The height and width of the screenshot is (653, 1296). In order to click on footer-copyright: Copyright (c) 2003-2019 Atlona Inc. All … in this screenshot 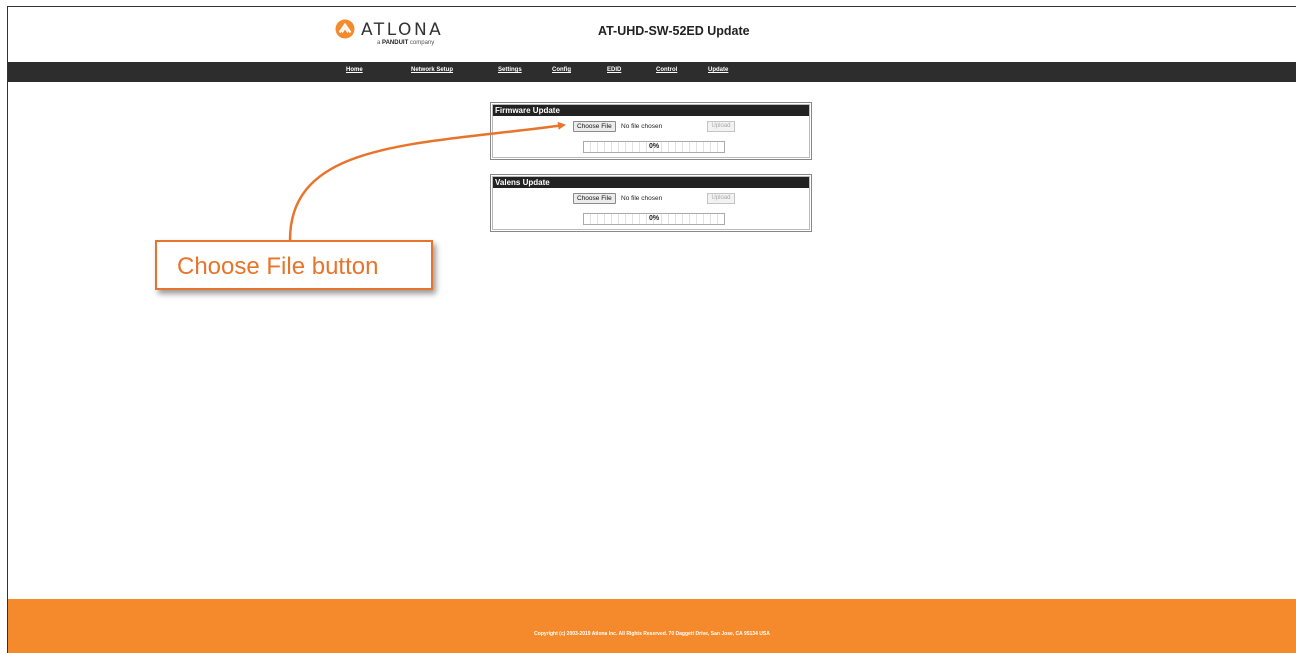, I will do `click(652, 634)`.